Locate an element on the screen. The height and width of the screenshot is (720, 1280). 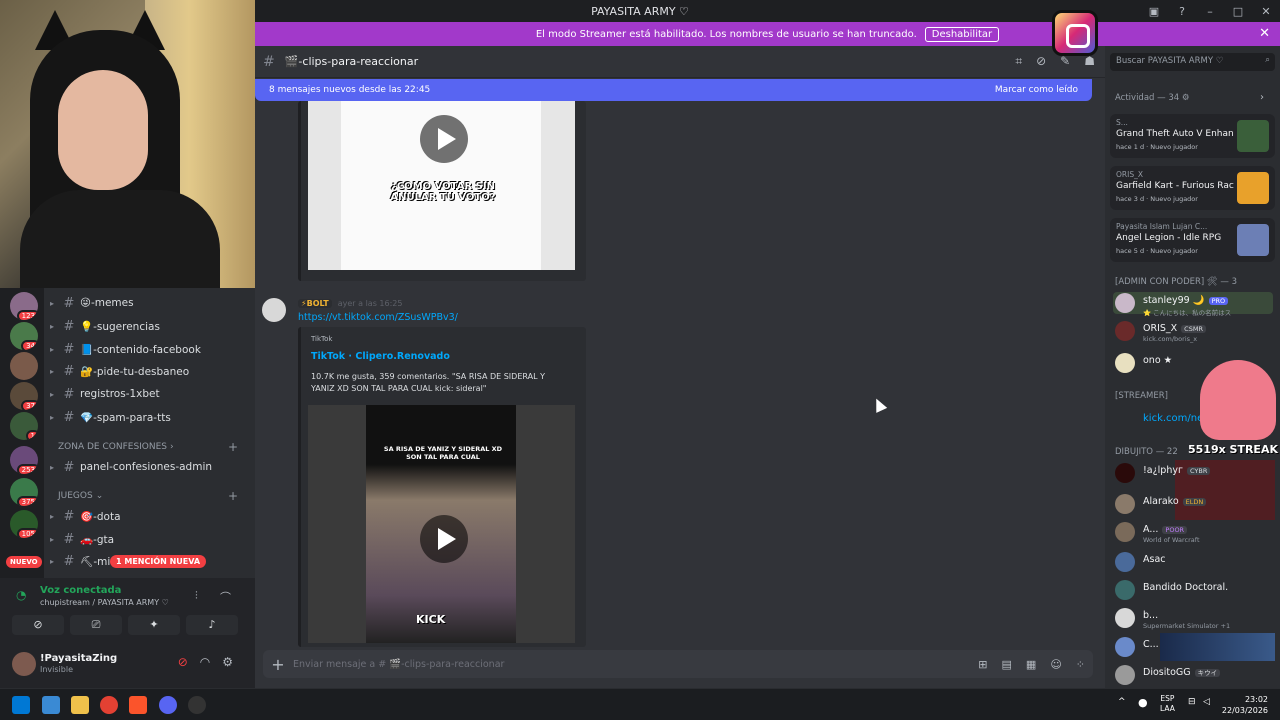
member-name: ono ★ is located at coordinates (1158, 360).